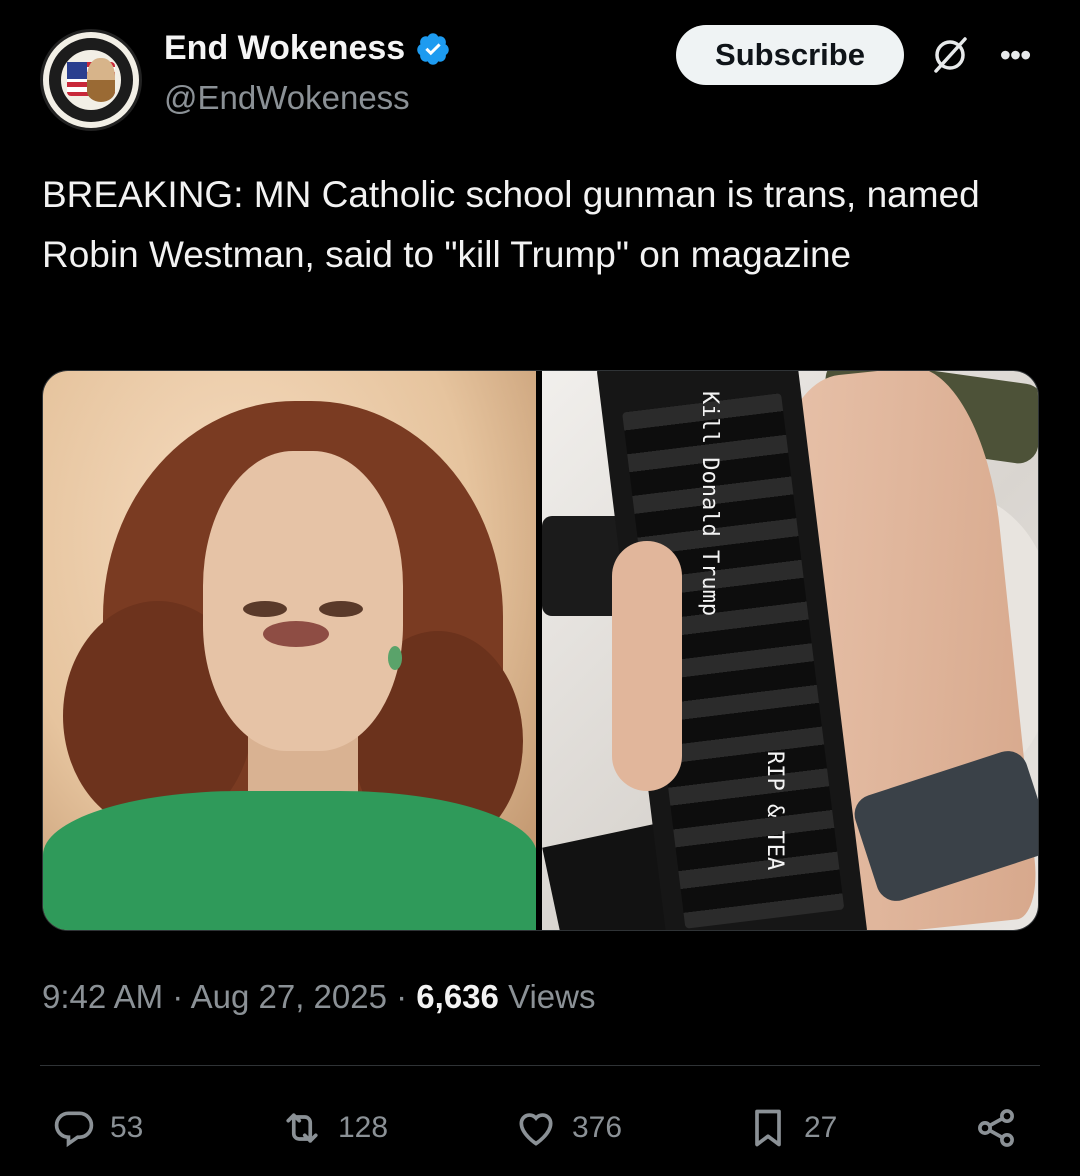 The width and height of the screenshot is (1080, 1176). What do you see at coordinates (127, 1127) in the screenshot?
I see `reply-count: 53` at bounding box center [127, 1127].